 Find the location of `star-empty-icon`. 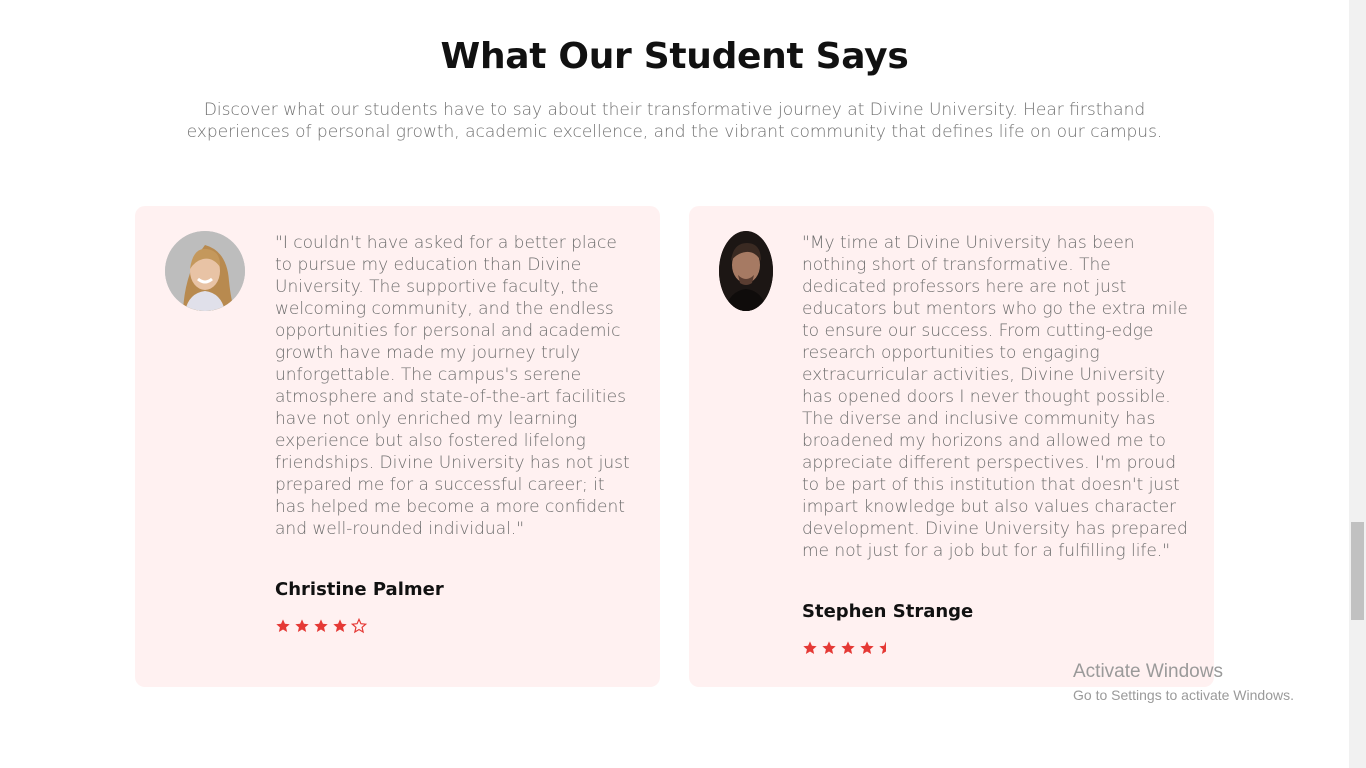

star-empty-icon is located at coordinates (359, 626).